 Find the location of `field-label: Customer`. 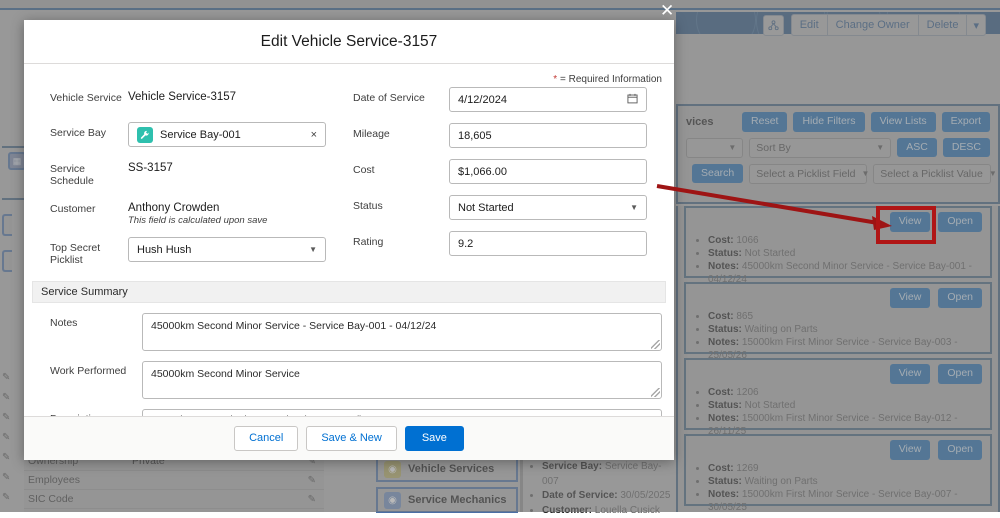

field-label: Customer is located at coordinates (80, 206).